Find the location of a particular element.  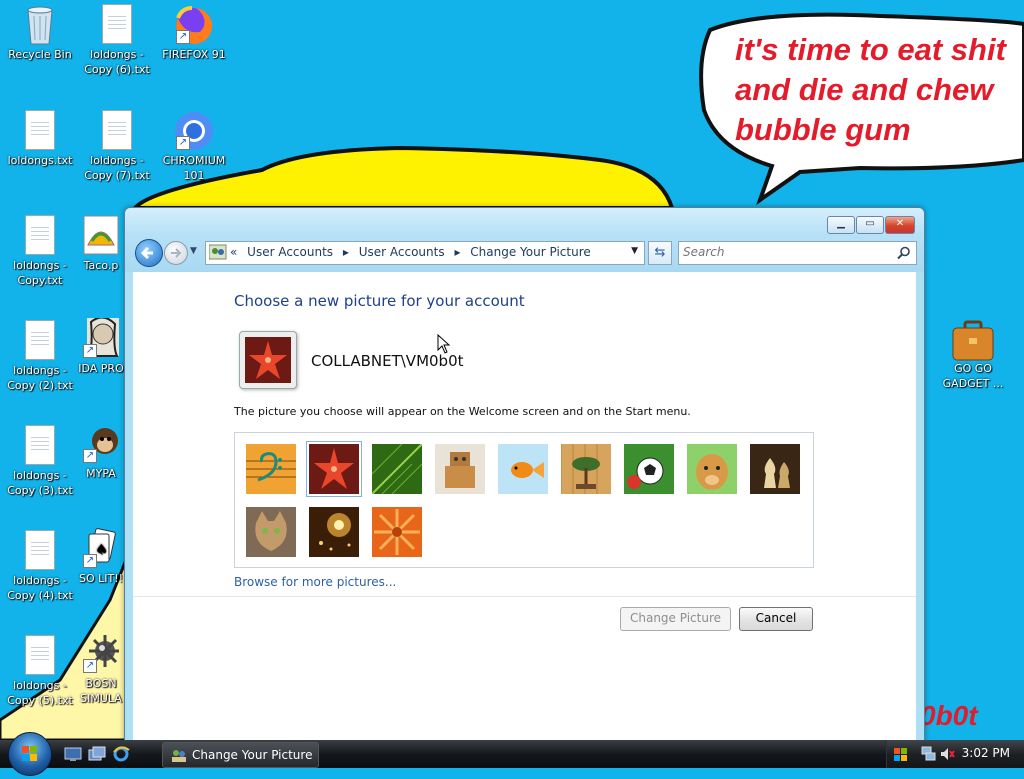

desktop-icon-bosn-simula: ↗ BOSN SIMULA is located at coordinates (101, 669).